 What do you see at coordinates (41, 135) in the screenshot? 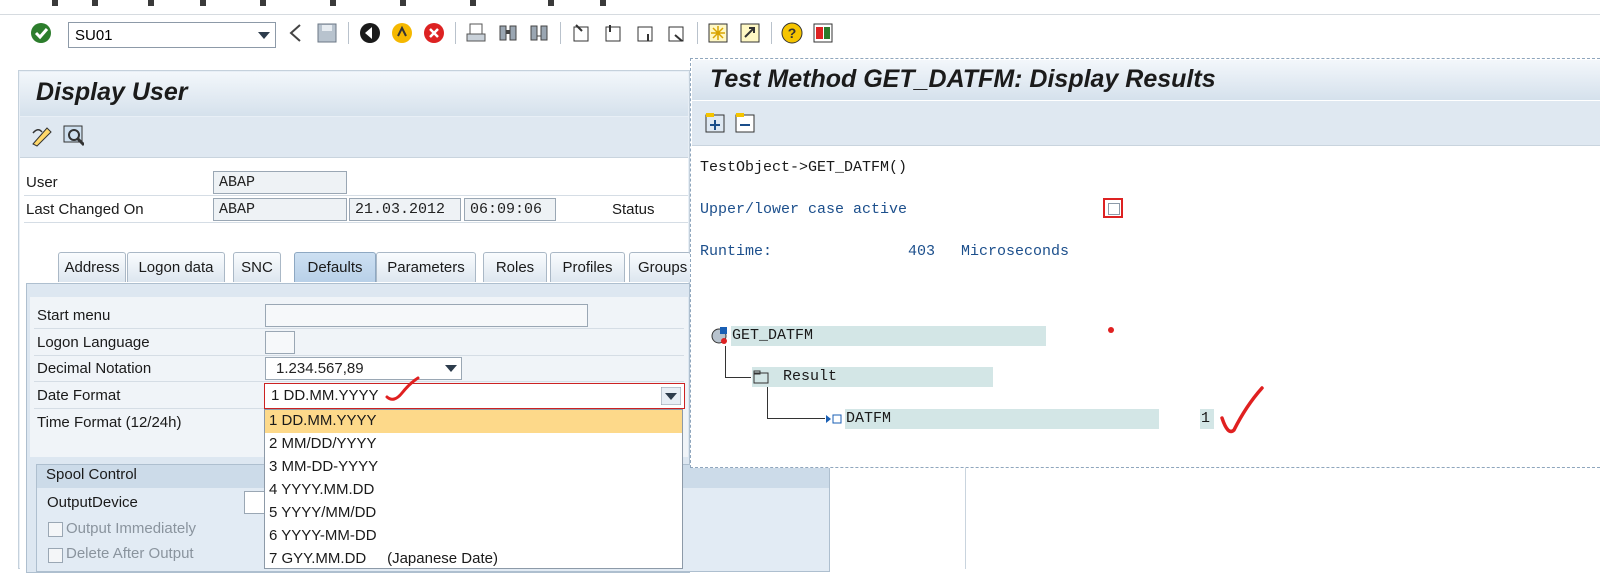
I see `change-icon` at bounding box center [41, 135].